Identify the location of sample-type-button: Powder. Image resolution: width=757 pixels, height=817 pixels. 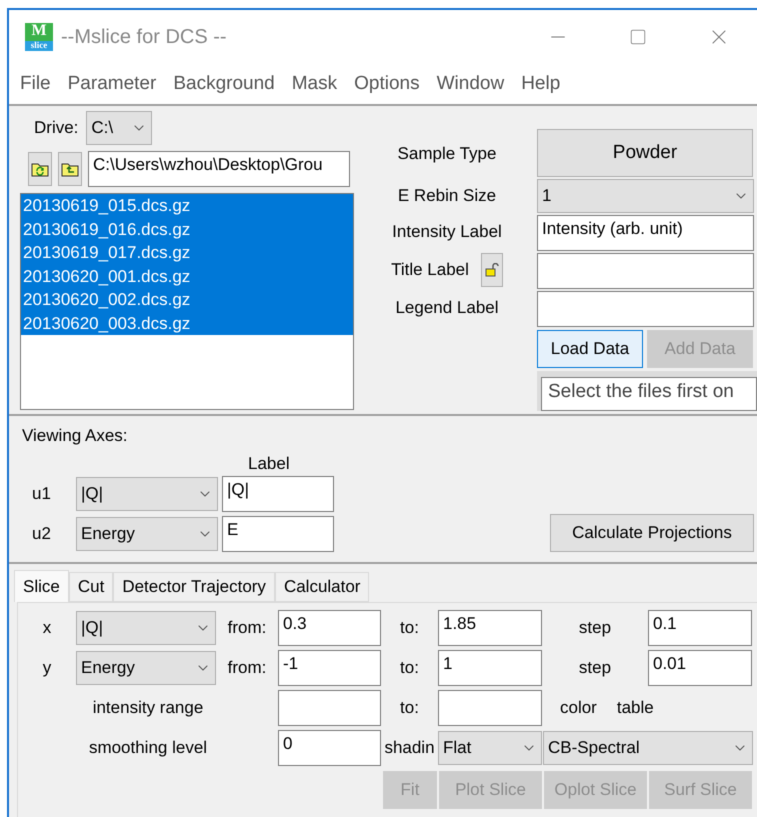
(645, 153).